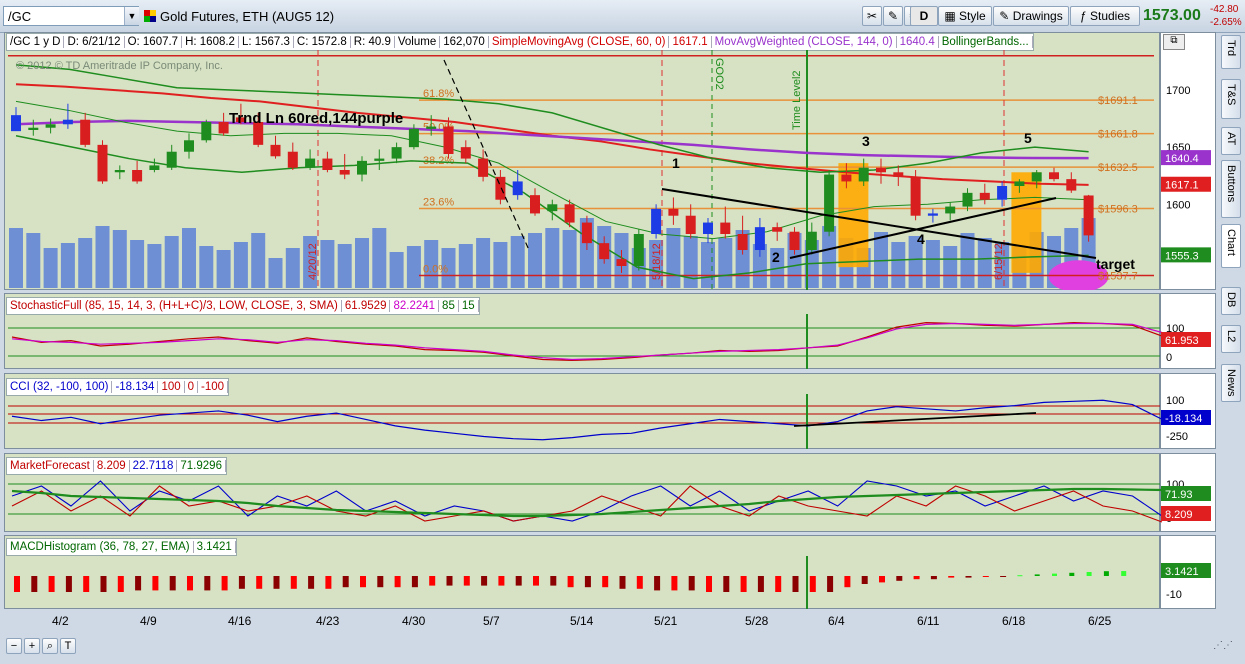 Image resolution: width=1245 pixels, height=664 pixels. I want to click on zoom-out-button: −, so click(14, 646).